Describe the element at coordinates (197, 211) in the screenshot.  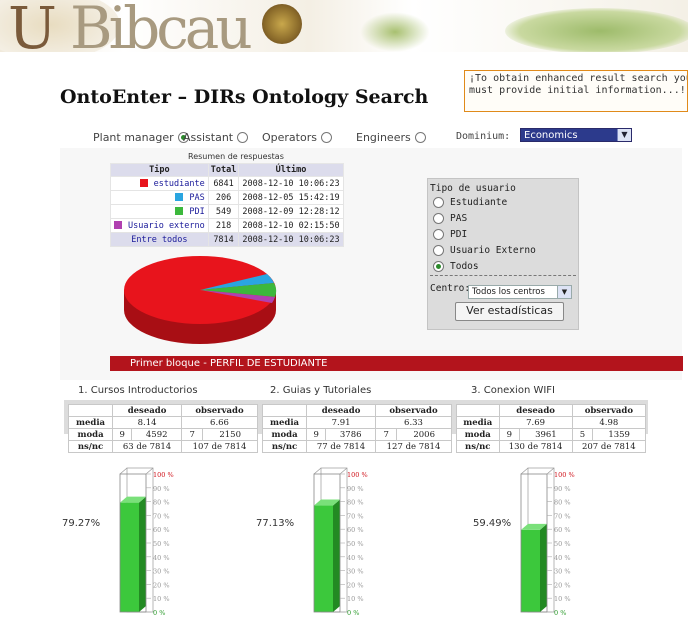
I see `tipo-label: PDI` at that location.